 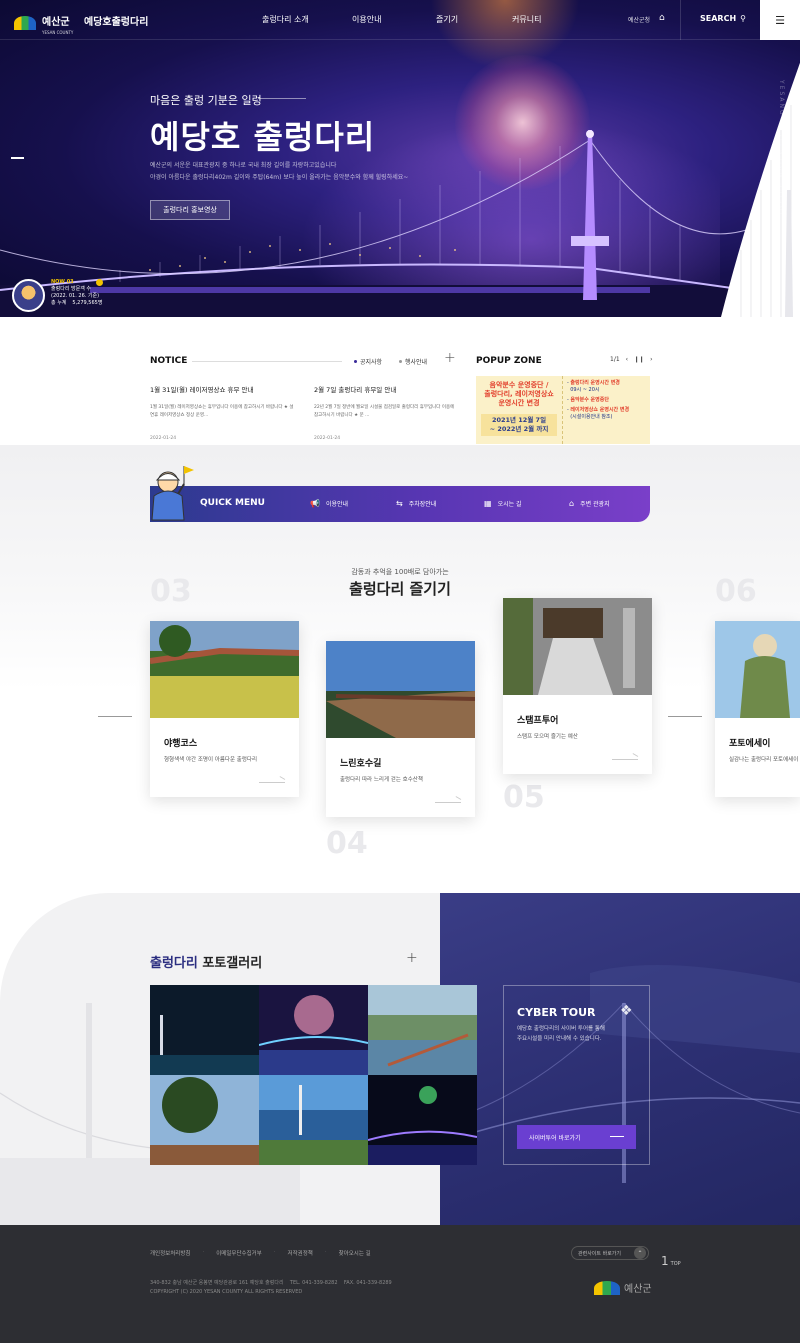 I want to click on nav-item-guide: 이용안내, so click(x=366, y=19).